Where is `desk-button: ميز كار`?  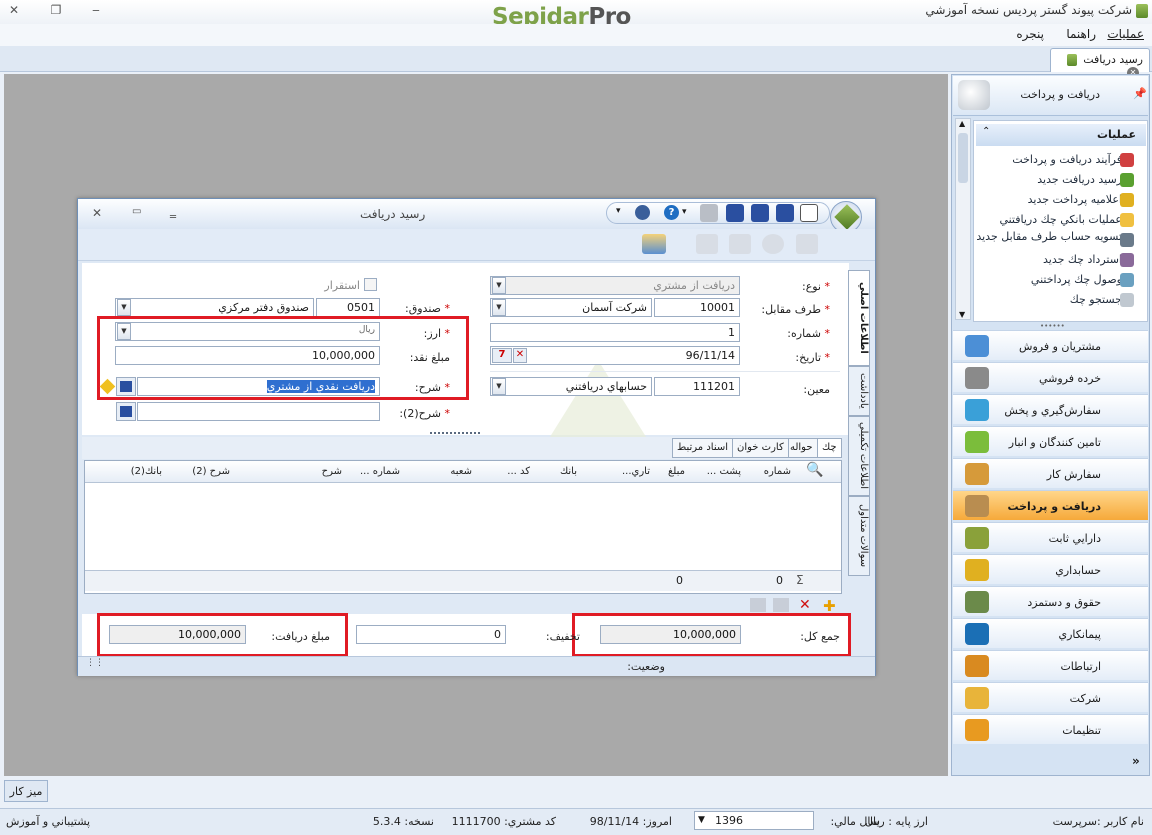 desk-button: ميز كار is located at coordinates (26, 791).